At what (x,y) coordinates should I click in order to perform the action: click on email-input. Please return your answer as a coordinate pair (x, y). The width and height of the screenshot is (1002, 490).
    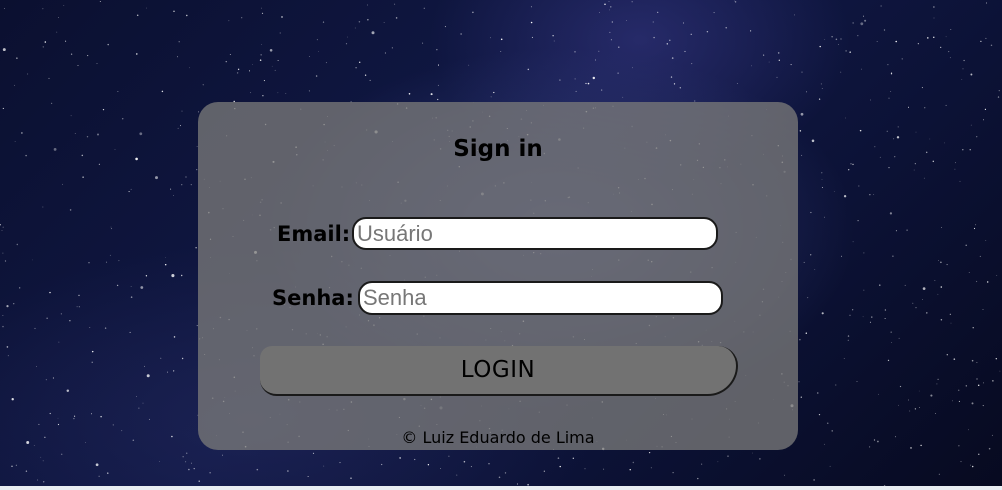
    Looking at the image, I should click on (535, 233).